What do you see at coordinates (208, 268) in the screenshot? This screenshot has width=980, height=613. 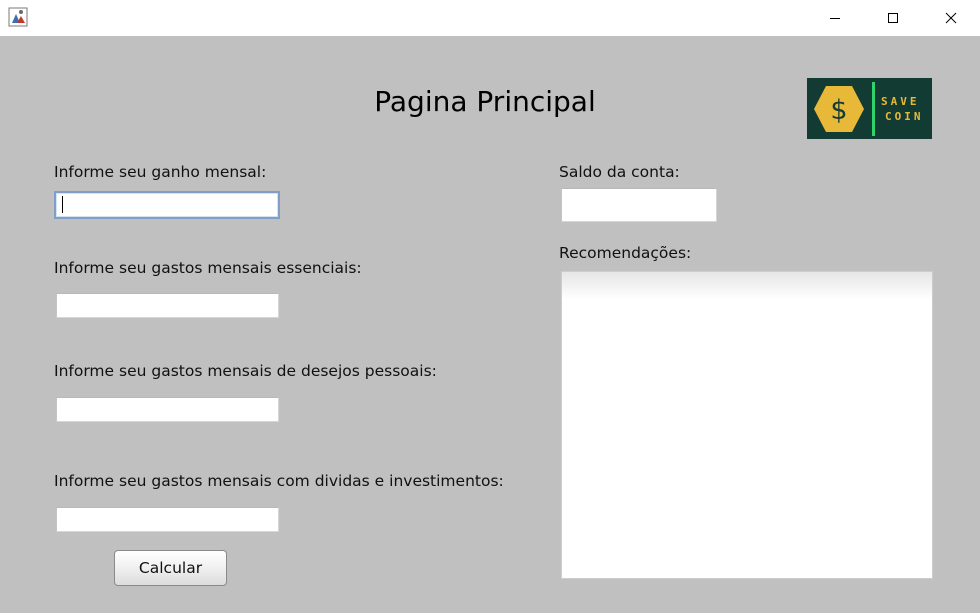 I see `essential-expenses-label: Informe seu gastos mensais essenciais:` at bounding box center [208, 268].